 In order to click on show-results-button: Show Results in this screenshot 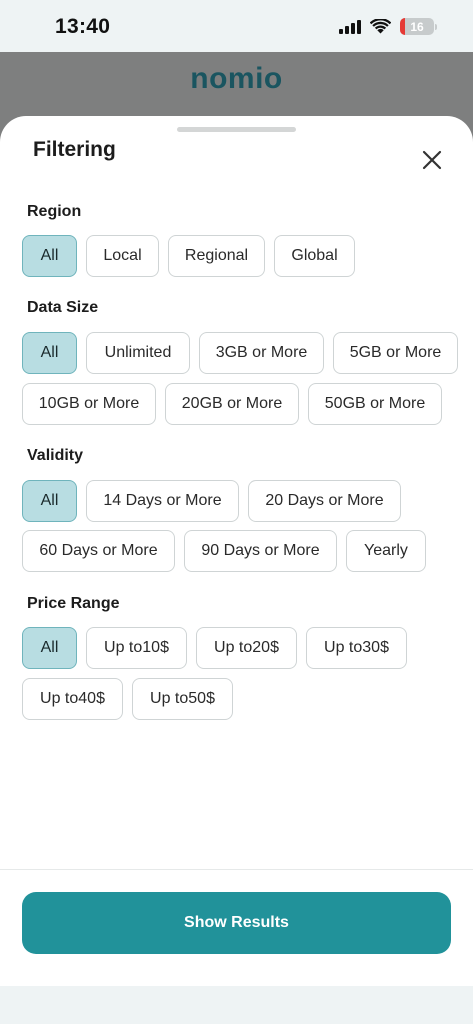, I will do `click(236, 923)`.